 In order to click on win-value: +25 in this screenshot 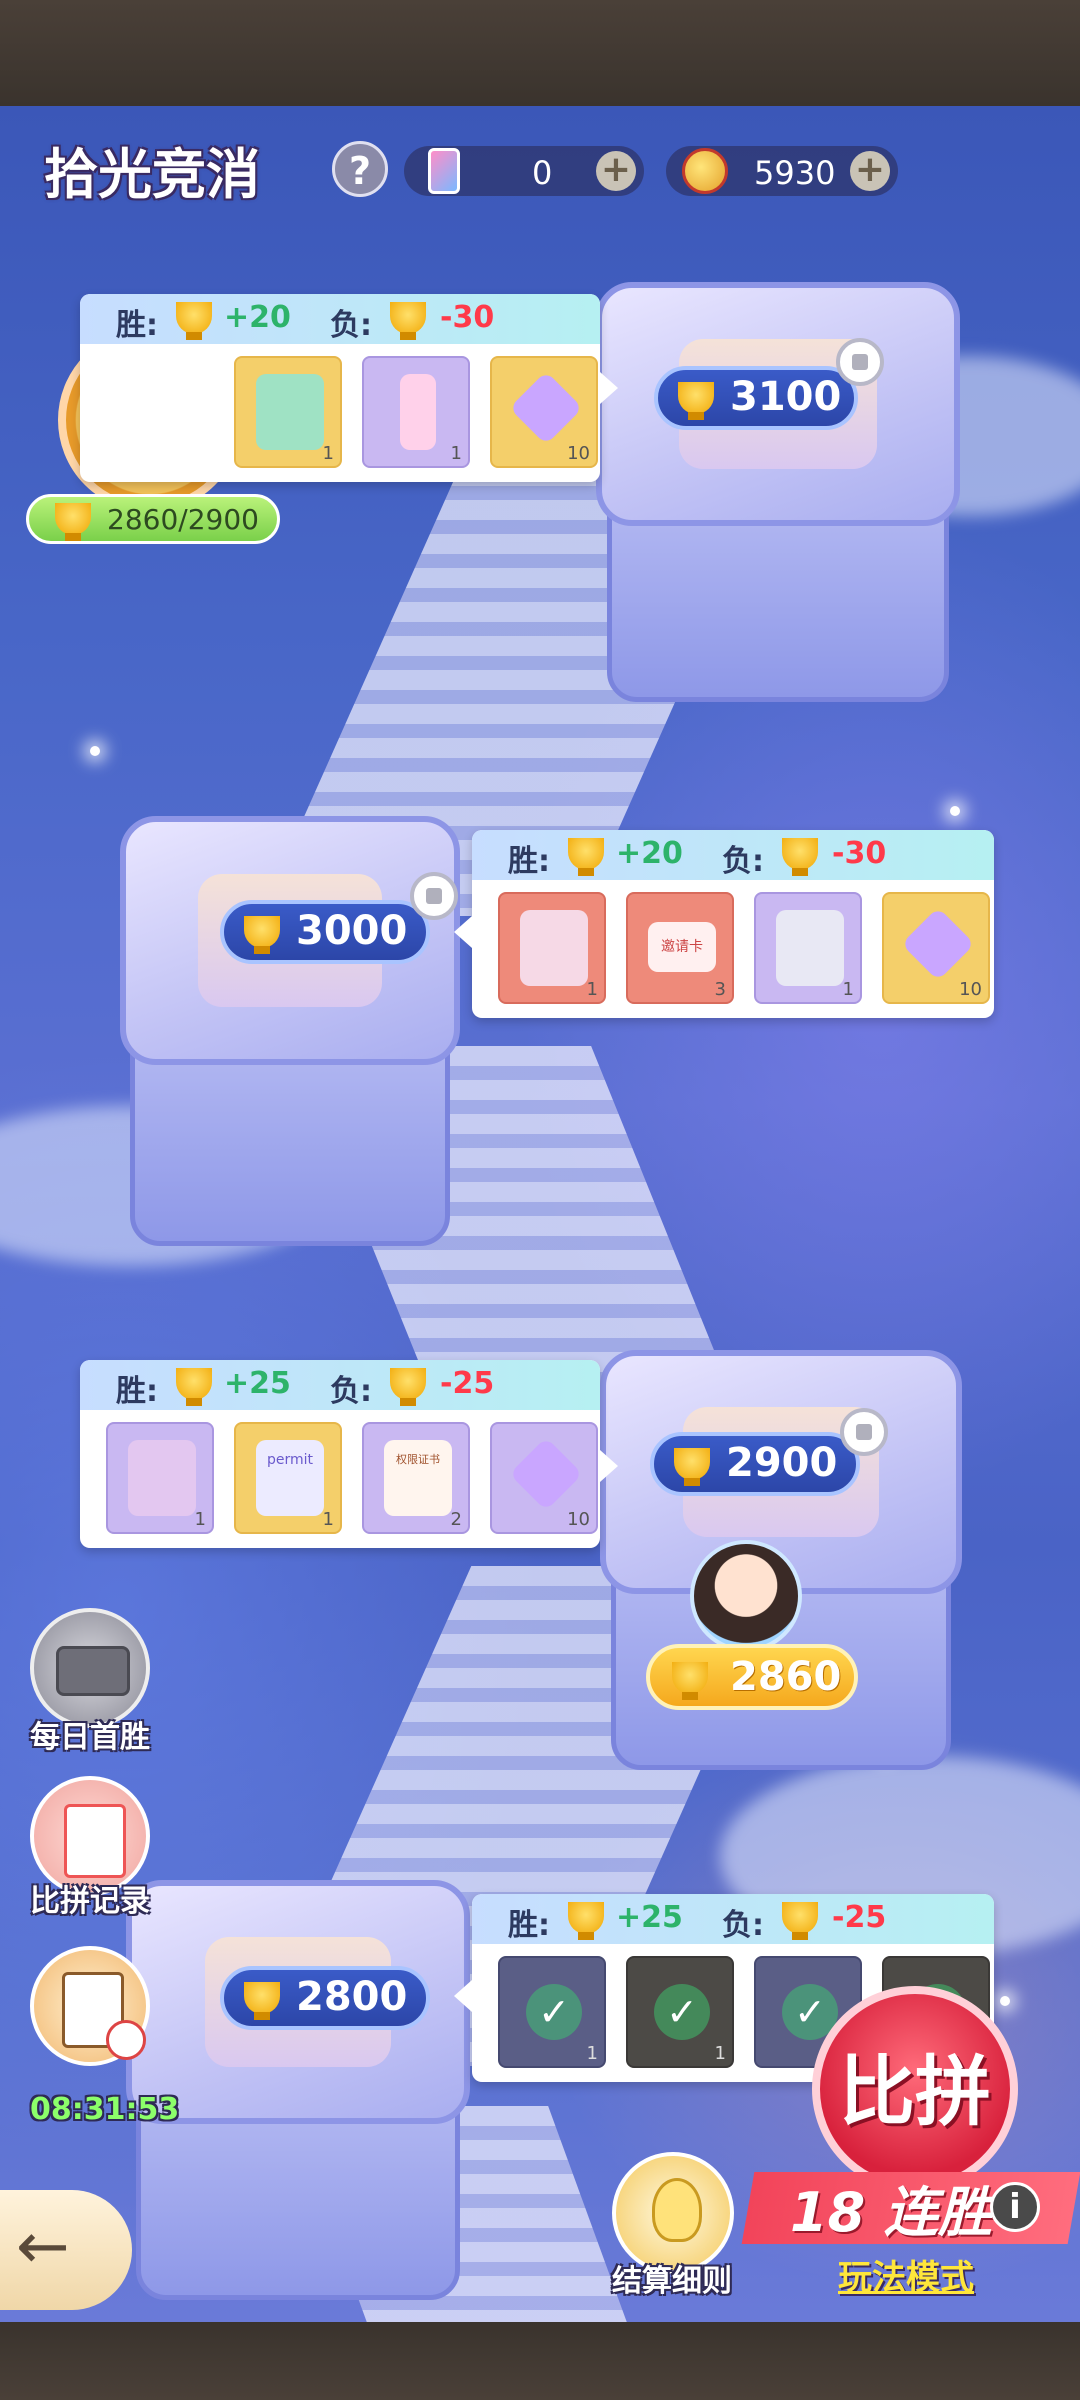, I will do `click(649, 1917)`.